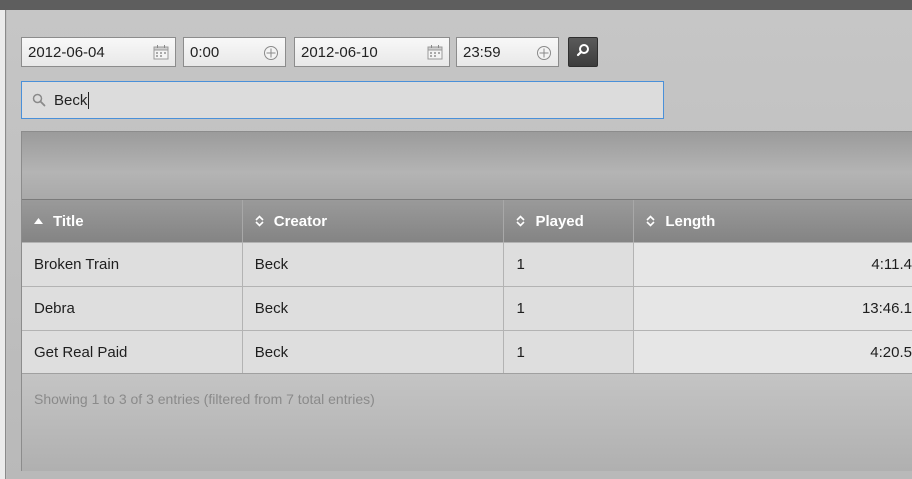 Image resolution: width=912 pixels, height=479 pixels. What do you see at coordinates (71, 100) in the screenshot?
I see `search-input-value: Beck` at bounding box center [71, 100].